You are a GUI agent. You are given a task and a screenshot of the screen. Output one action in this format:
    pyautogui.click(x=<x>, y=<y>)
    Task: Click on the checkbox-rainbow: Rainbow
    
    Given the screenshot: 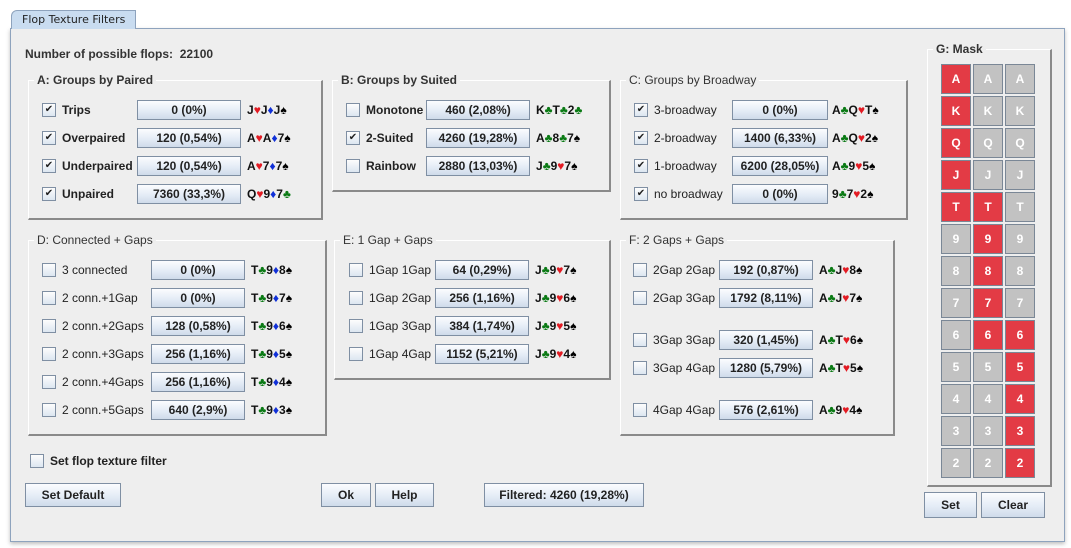 What is the action you would take?
    pyautogui.click(x=381, y=166)
    